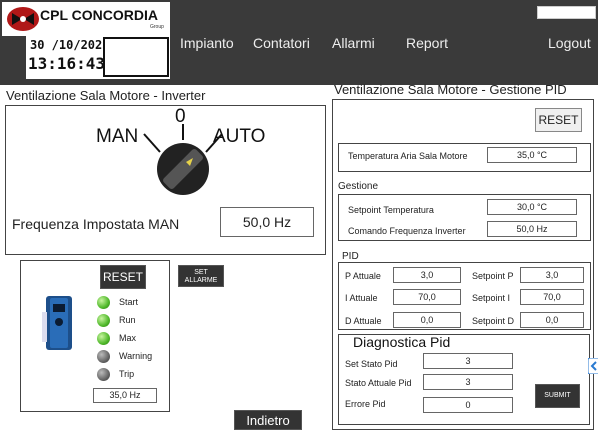 The height and width of the screenshot is (431, 598). Describe the element at coordinates (99, 15) in the screenshot. I see `brand-name: CPL CONCORDIA` at that location.